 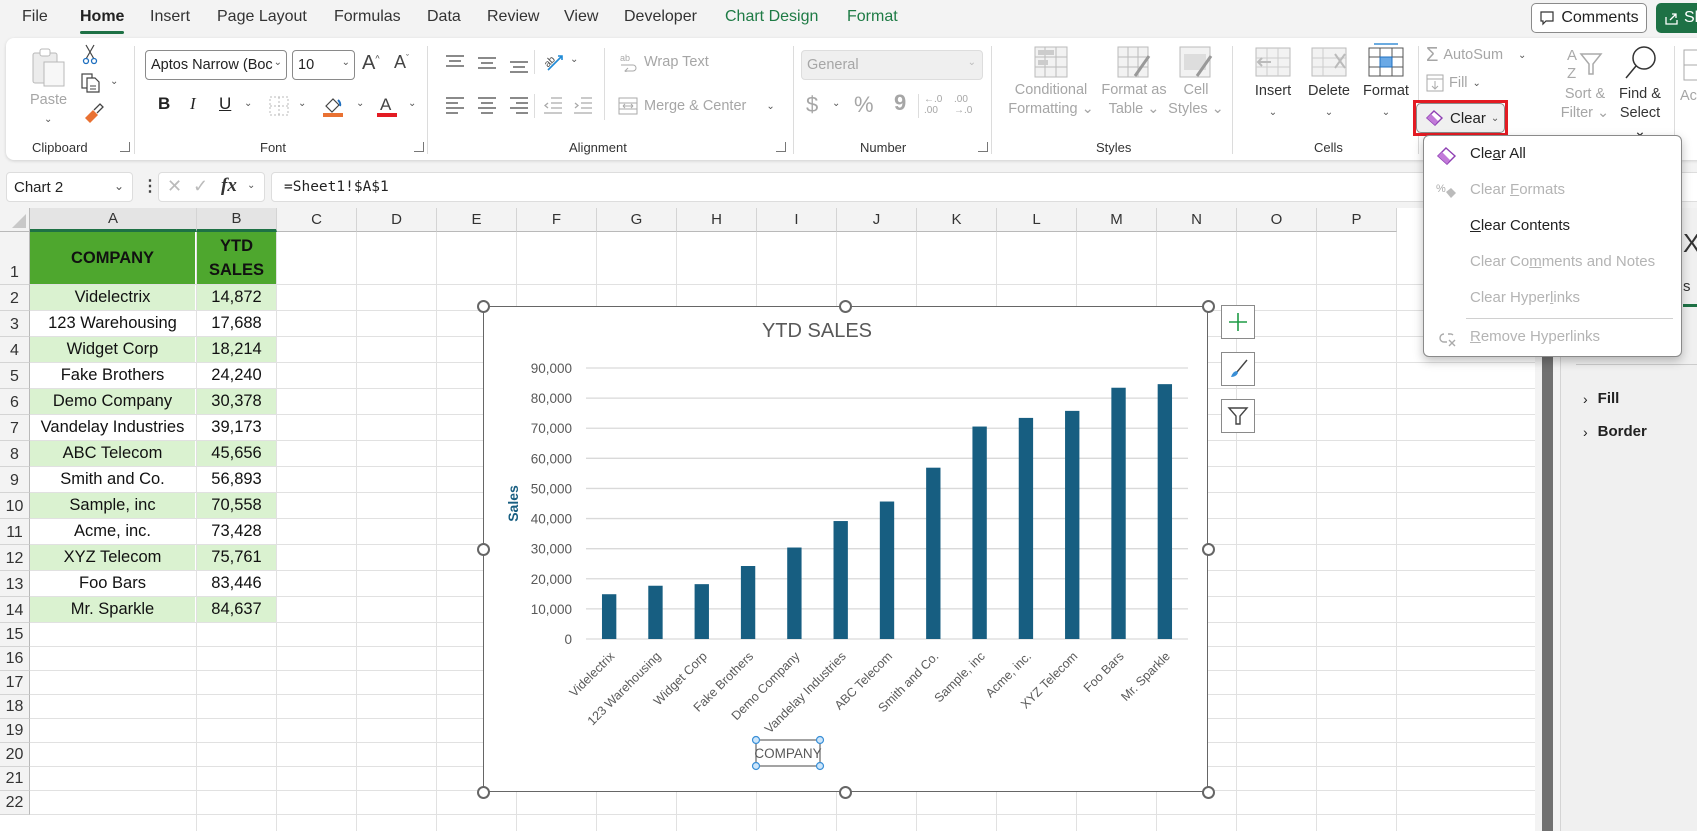 I want to click on clipboard-launcher-icon, so click(x=125, y=147).